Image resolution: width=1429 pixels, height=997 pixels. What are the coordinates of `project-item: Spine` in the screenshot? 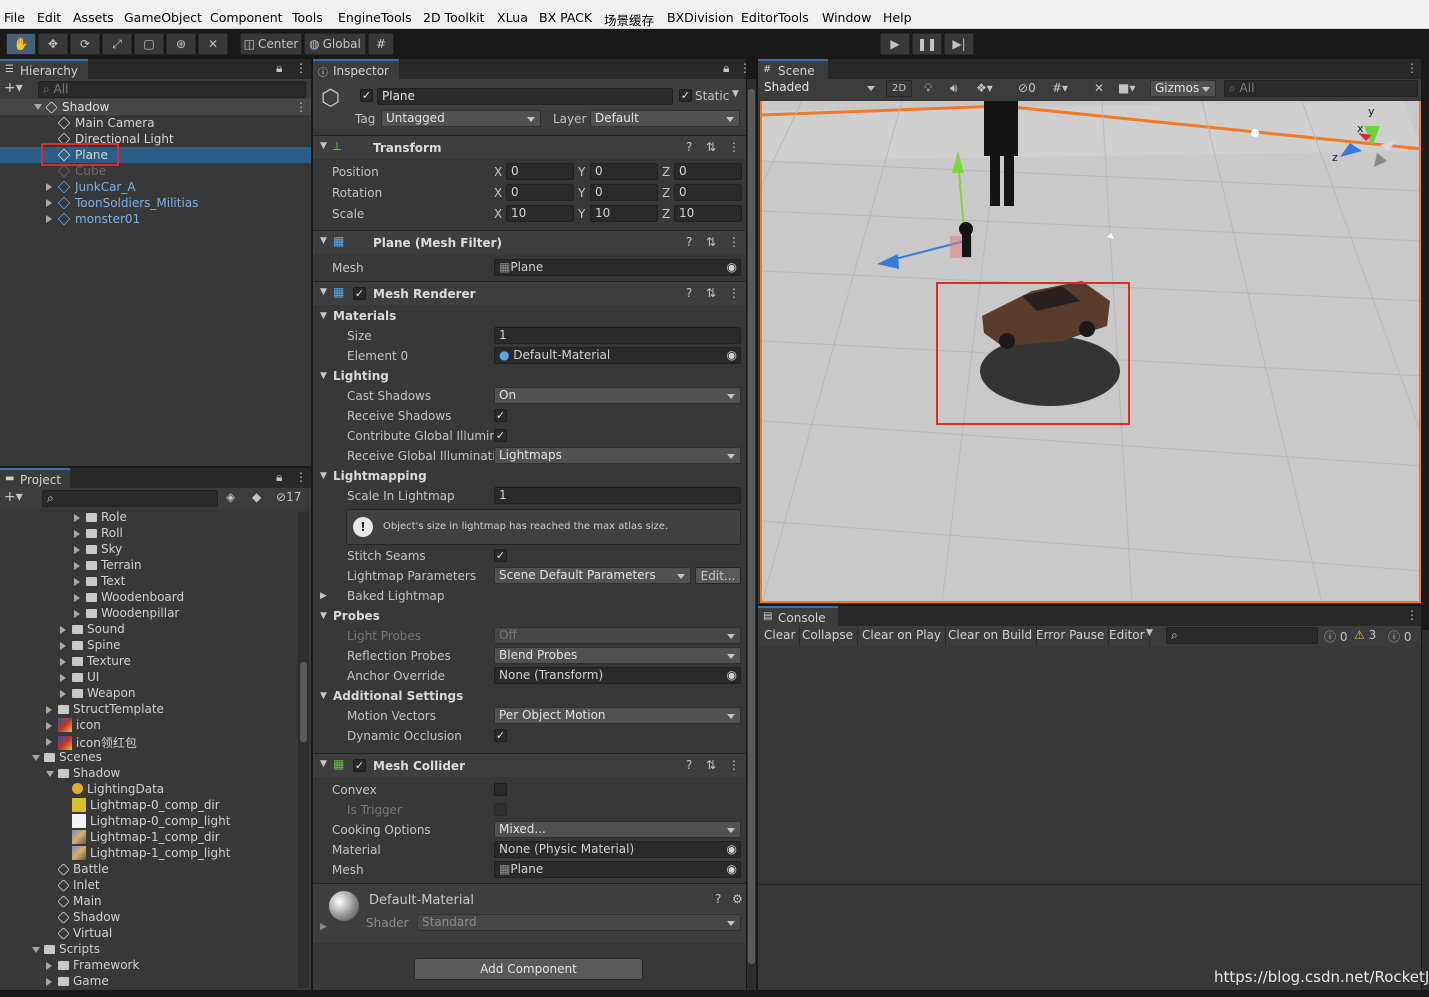 It's located at (148, 646).